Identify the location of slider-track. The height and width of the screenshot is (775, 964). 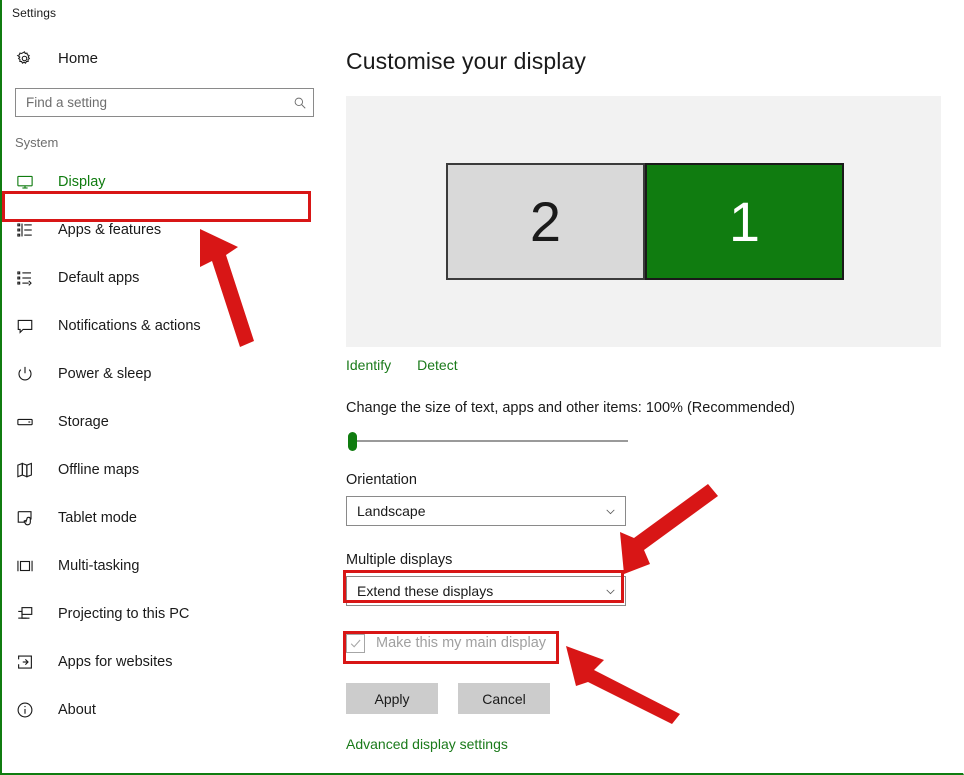
(489, 441).